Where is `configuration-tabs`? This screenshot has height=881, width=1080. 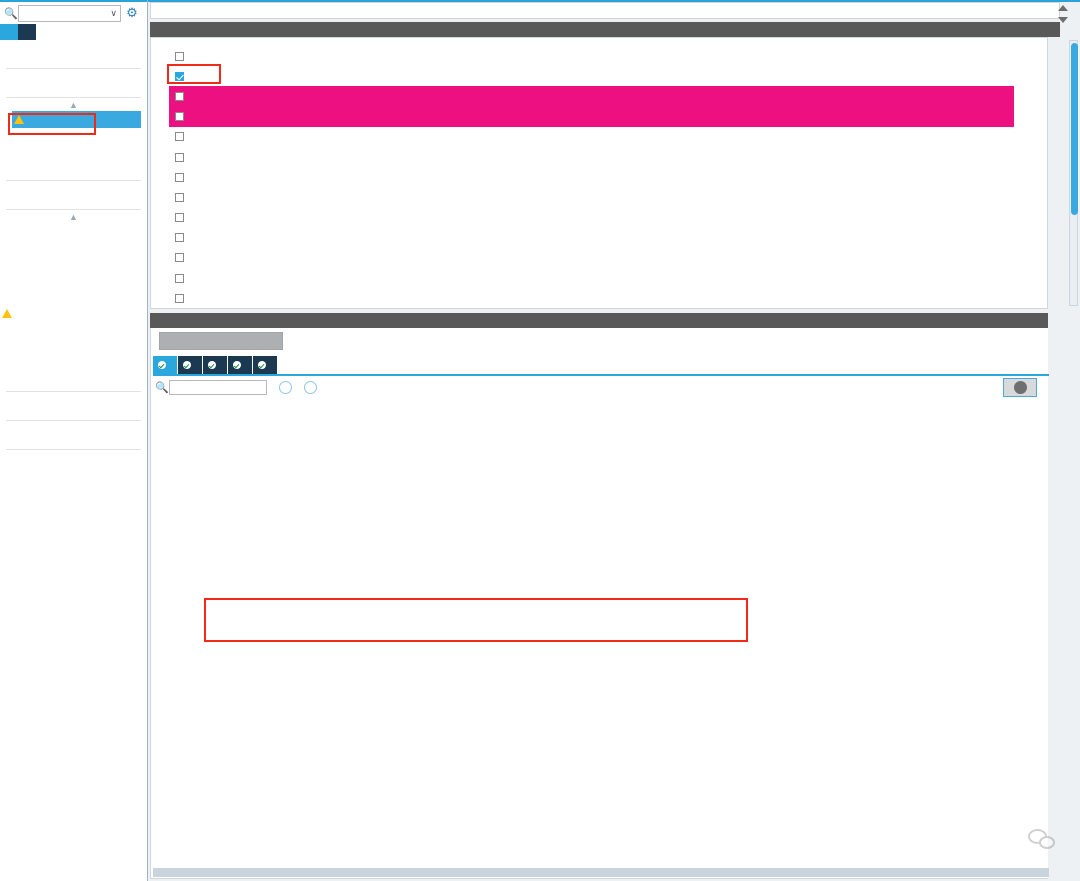
configuration-tabs is located at coordinates (215, 365).